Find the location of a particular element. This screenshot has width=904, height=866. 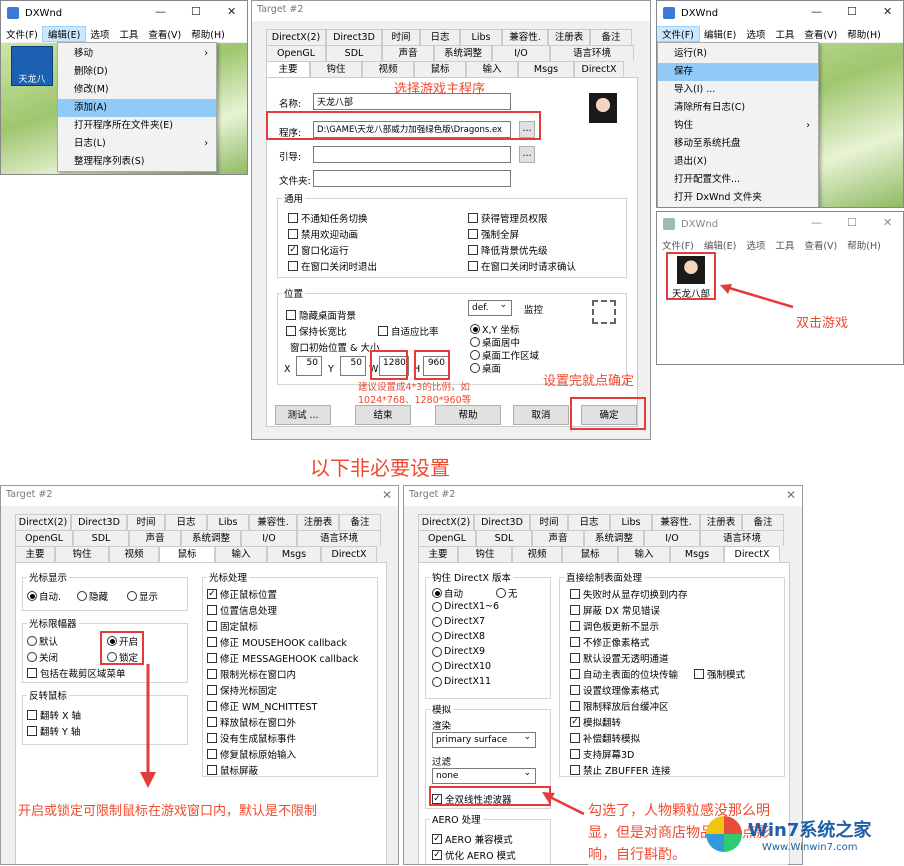

checkbox-surf-2: 调色板更新不显示 is located at coordinates (614, 626).